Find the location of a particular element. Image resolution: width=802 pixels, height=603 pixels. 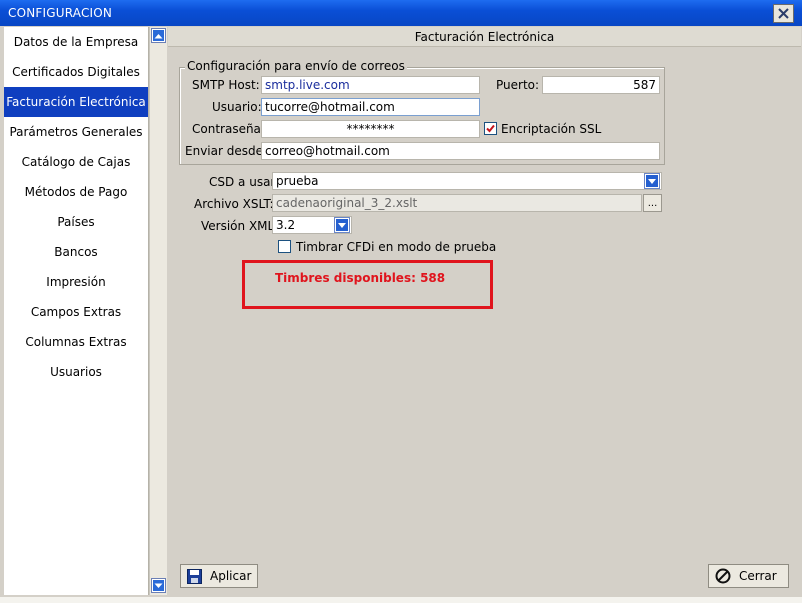

csd-dropdown-button is located at coordinates (652, 181).